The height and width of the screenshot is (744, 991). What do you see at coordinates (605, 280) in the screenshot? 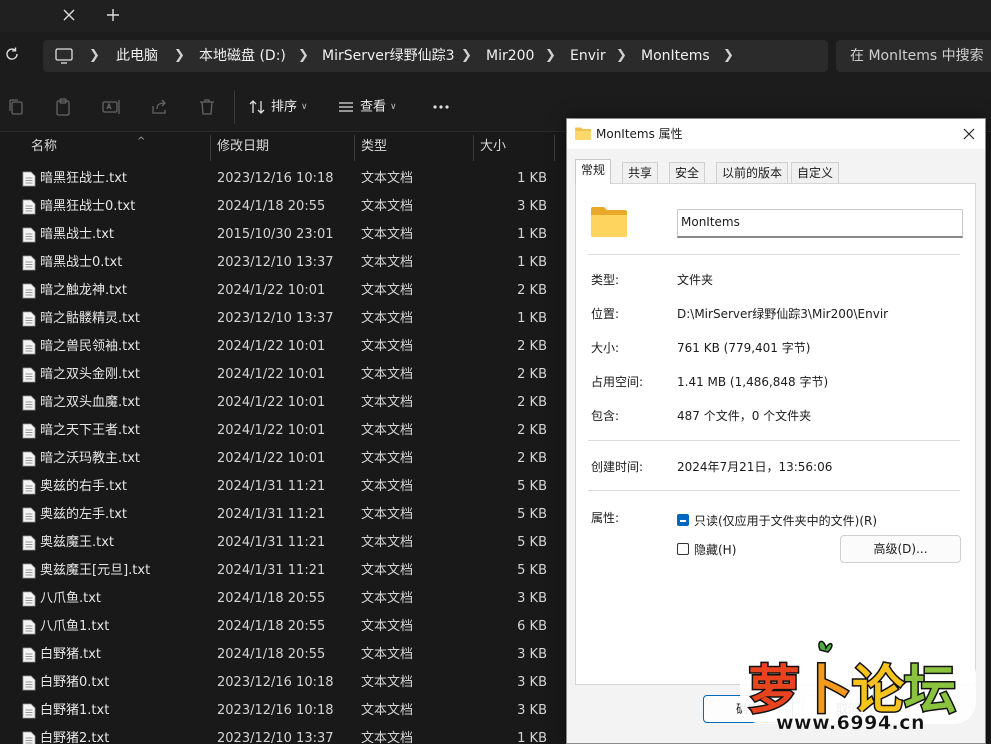
I see `type-label: 类型:` at bounding box center [605, 280].